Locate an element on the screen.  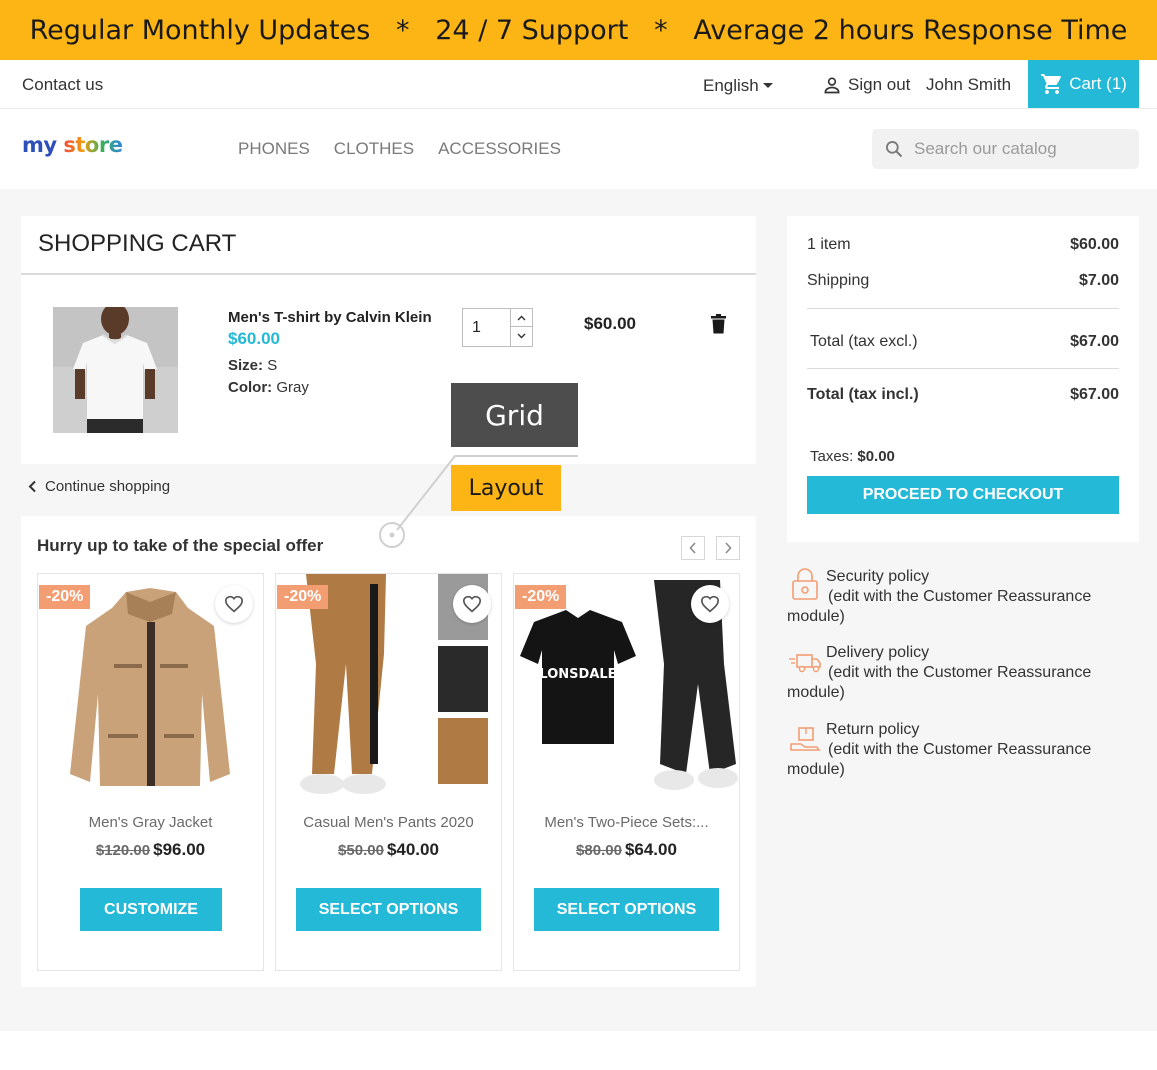
cart-item-image is located at coordinates (115, 370).